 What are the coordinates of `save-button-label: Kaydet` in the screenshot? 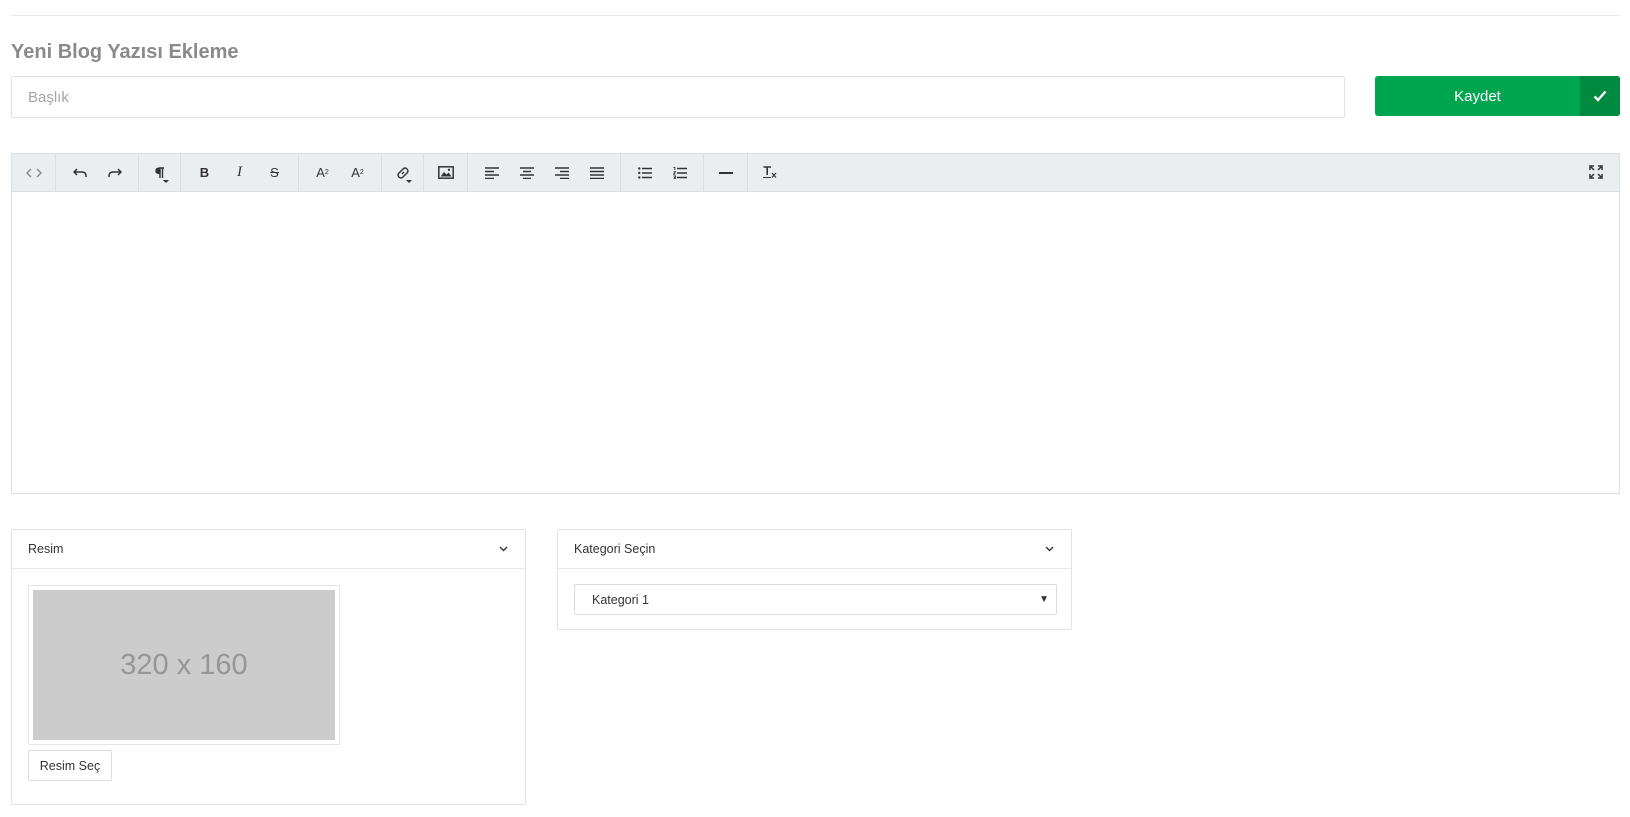 It's located at (1477, 96).